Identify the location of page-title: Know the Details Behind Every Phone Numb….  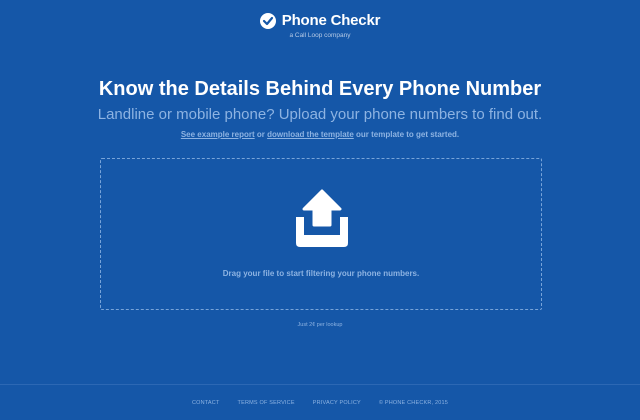
(320, 89).